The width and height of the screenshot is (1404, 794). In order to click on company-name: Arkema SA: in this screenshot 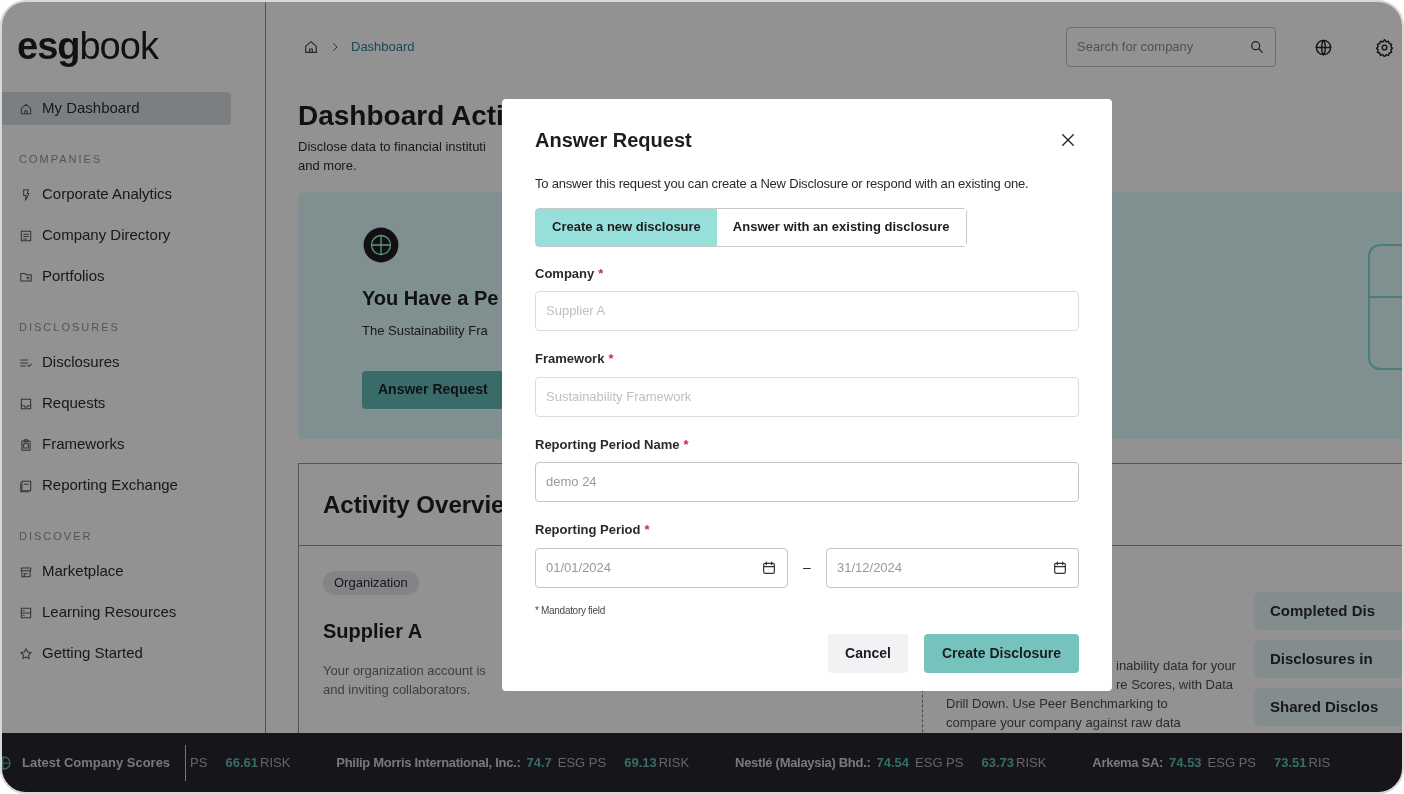, I will do `click(1128, 762)`.